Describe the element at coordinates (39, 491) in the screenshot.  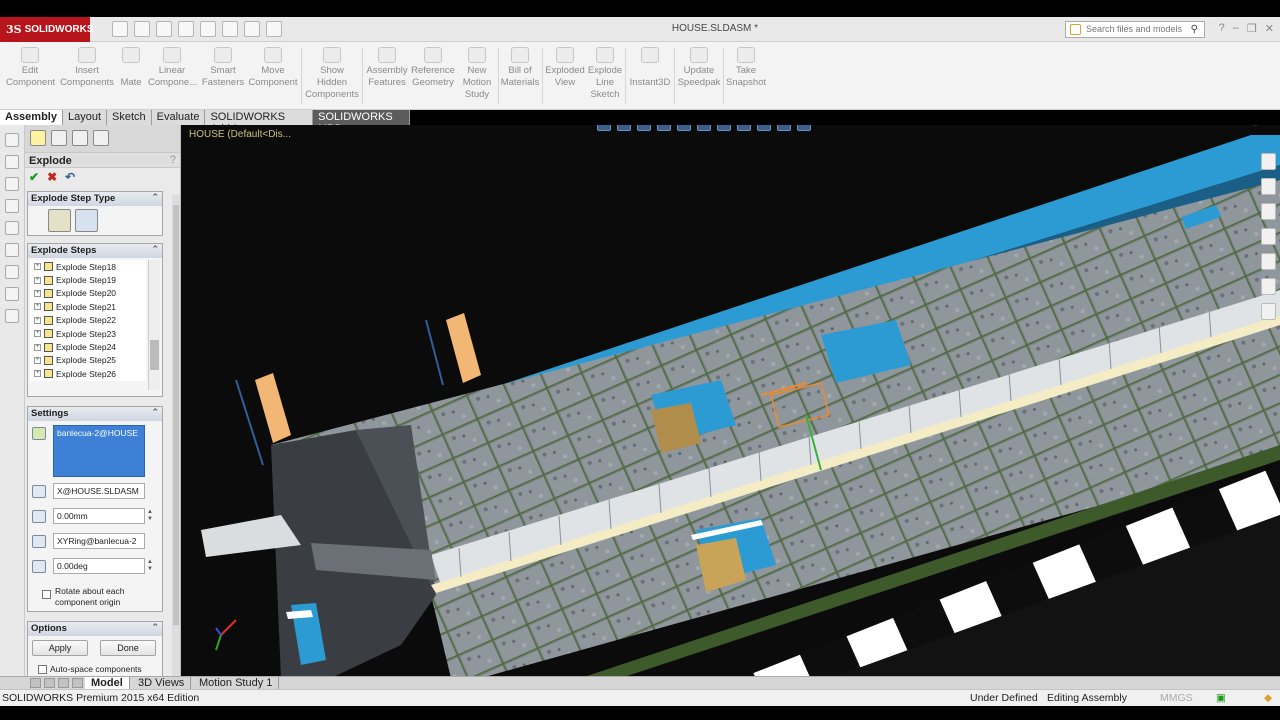
I see `explode-direction-icon` at that location.